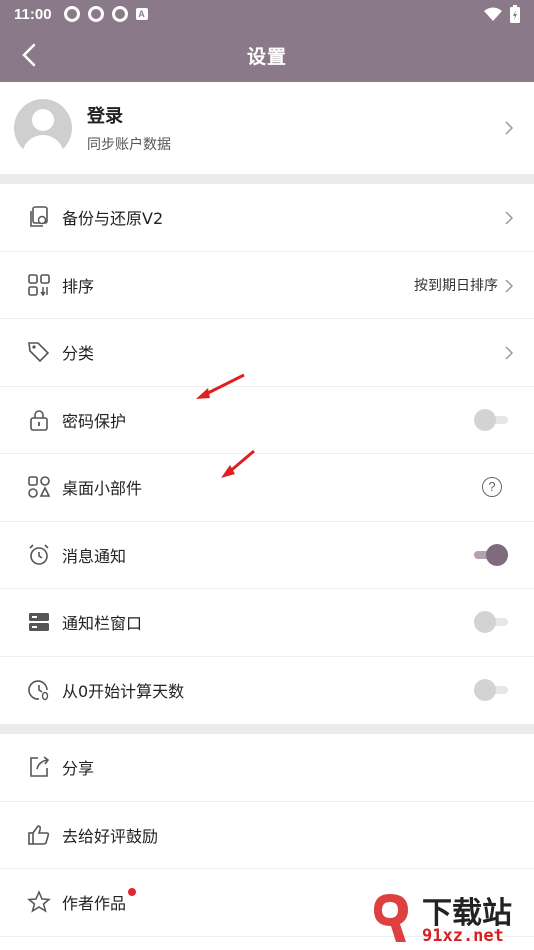 The image size is (534, 950). What do you see at coordinates (39, 420) in the screenshot?
I see `lock-icon` at bounding box center [39, 420].